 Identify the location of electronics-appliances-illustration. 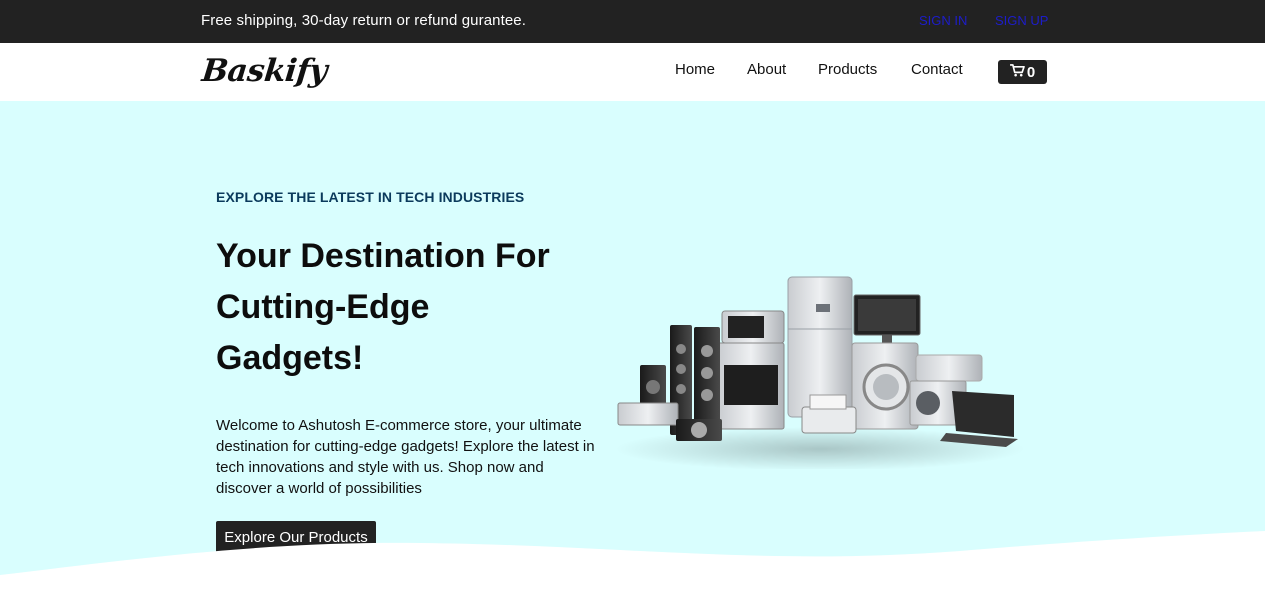
(820, 372).